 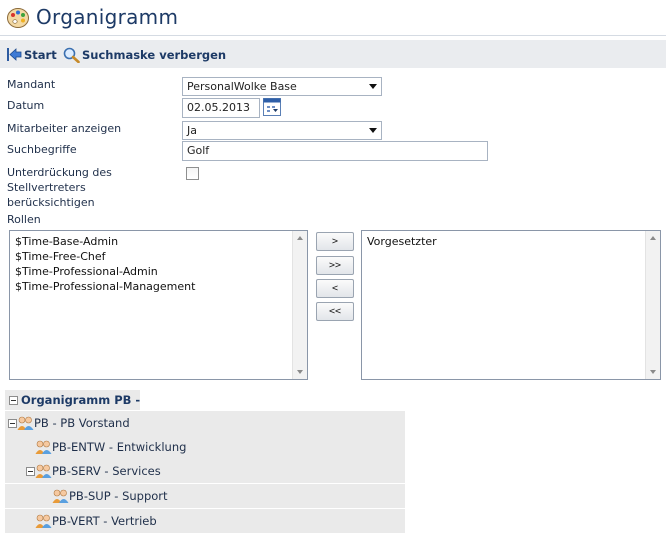 What do you see at coordinates (119, 447) in the screenshot?
I see `tree-node-label: PB-ENTW - Entwicklung` at bounding box center [119, 447].